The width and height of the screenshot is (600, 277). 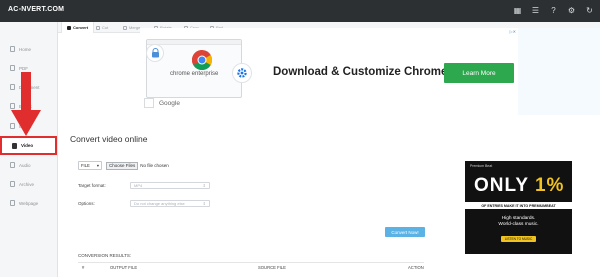 I want to click on target-format-label: Target format:, so click(x=92, y=185).